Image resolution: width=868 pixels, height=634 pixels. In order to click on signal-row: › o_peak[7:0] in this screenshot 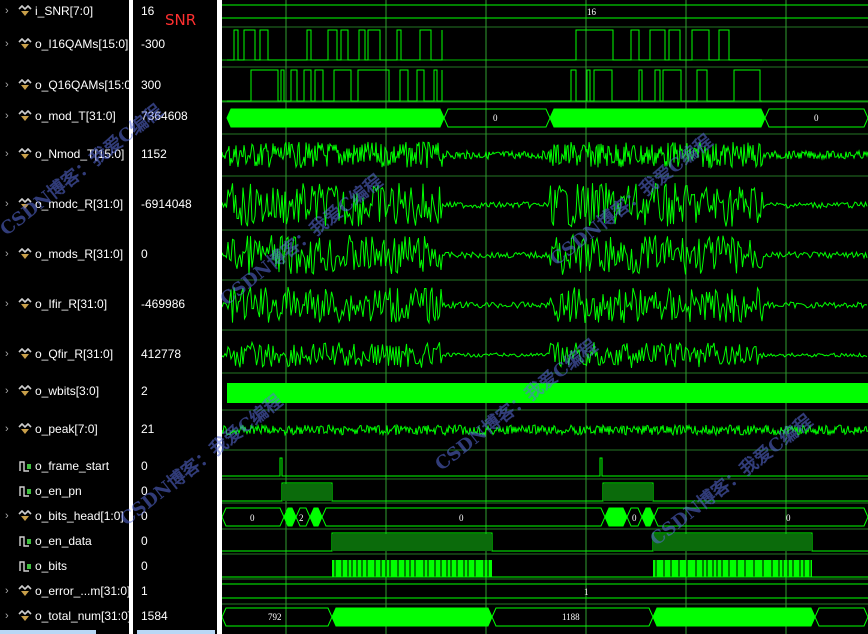, I will do `click(64, 429)`.